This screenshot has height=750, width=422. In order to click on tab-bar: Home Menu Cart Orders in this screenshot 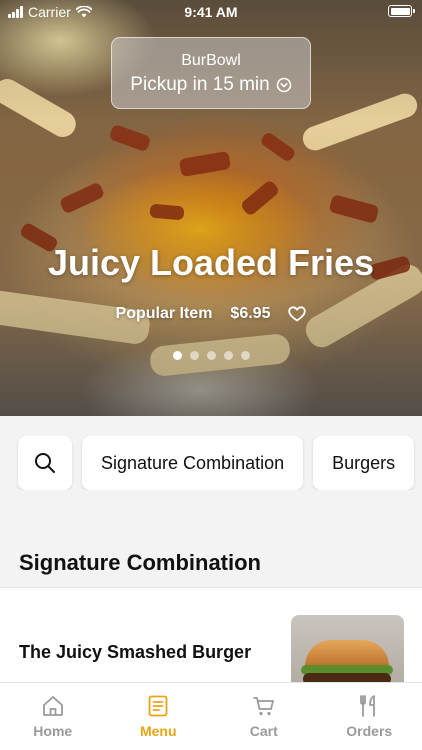, I will do `click(211, 716)`.